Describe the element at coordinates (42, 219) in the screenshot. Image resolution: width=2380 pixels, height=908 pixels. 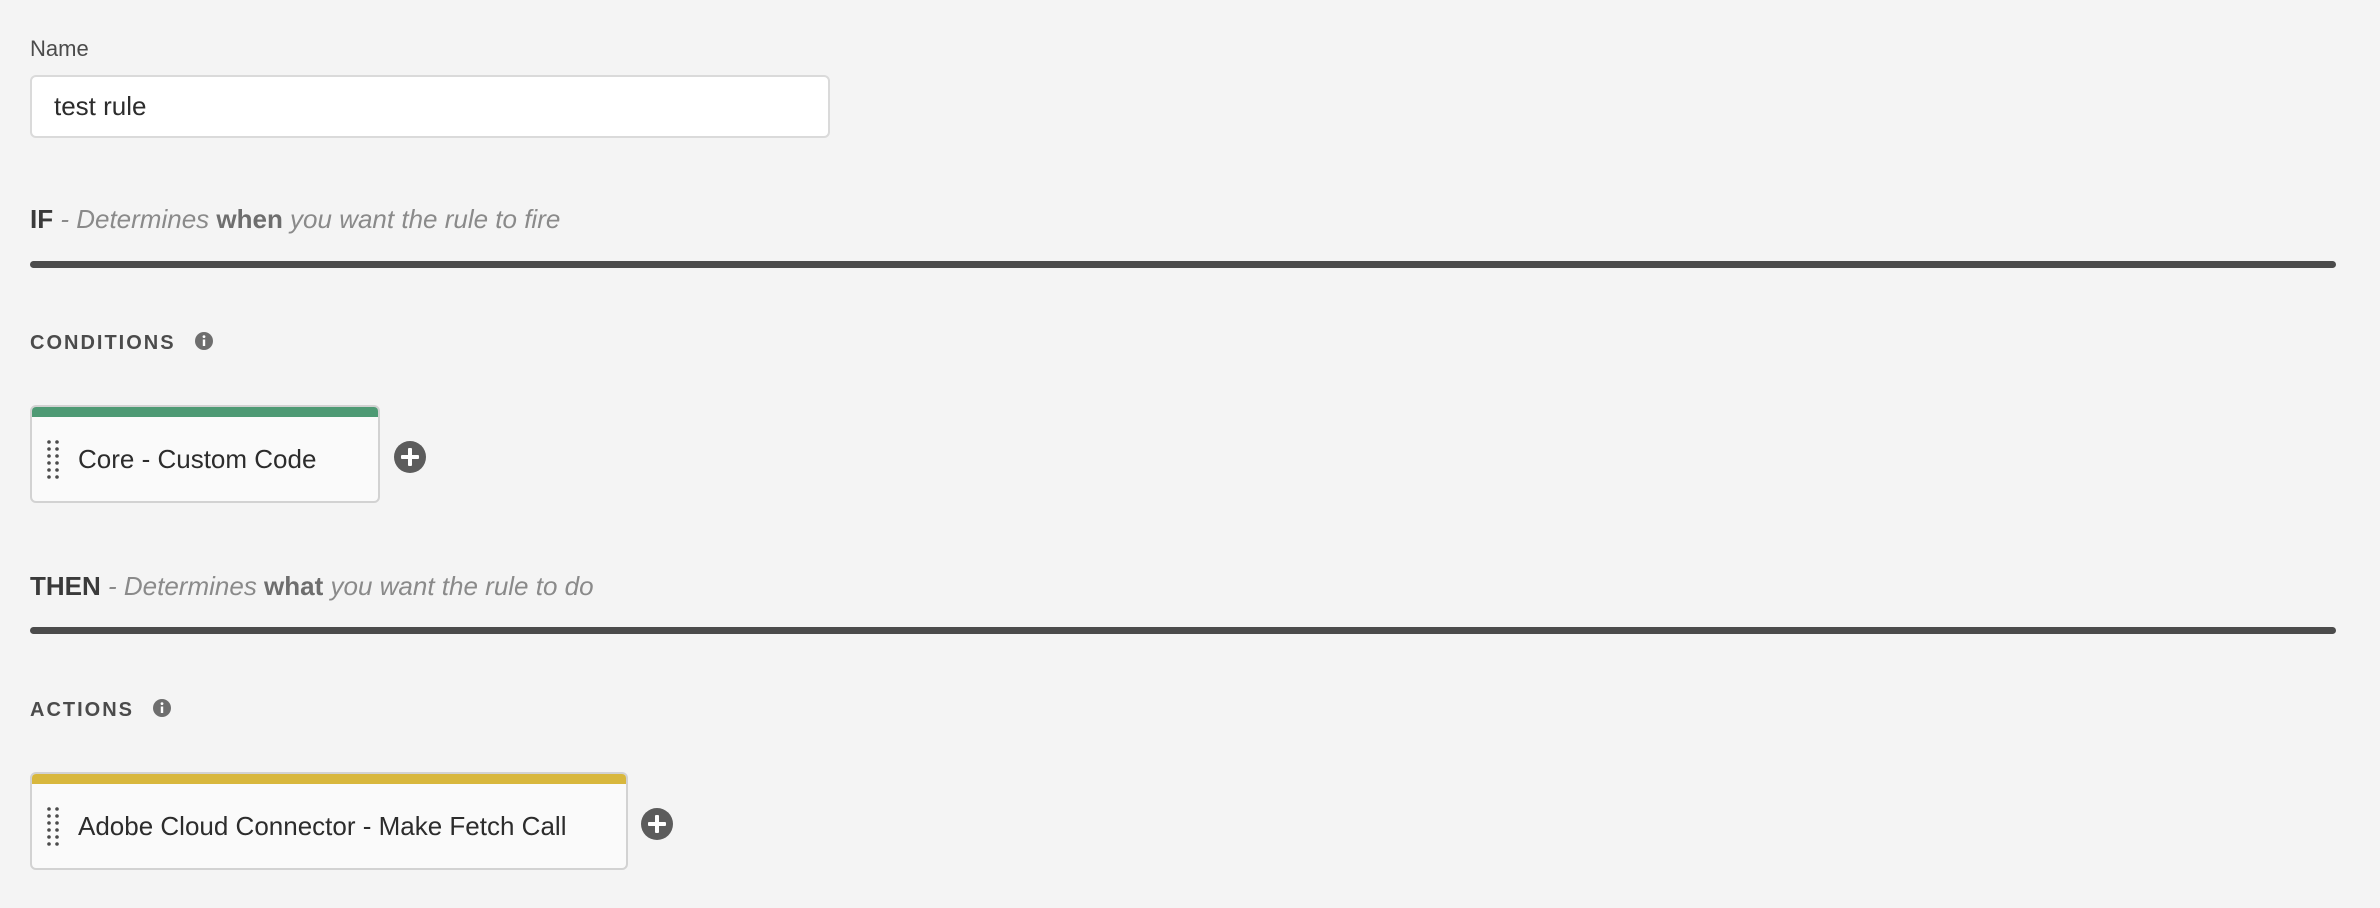
I see `if-keyword: IF` at that location.